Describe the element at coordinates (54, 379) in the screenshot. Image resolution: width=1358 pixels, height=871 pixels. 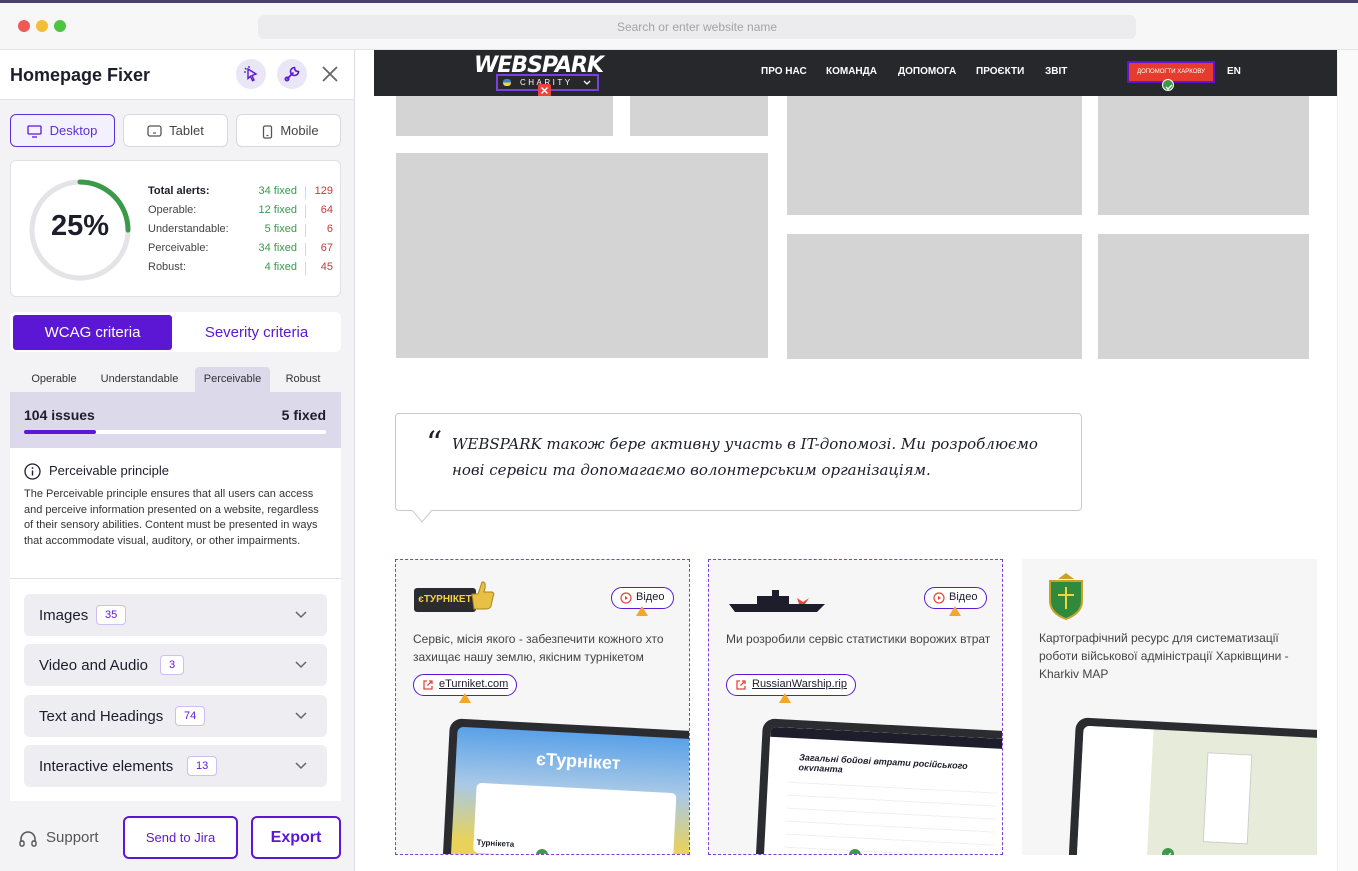
I see `tab-operable: Operable` at that location.